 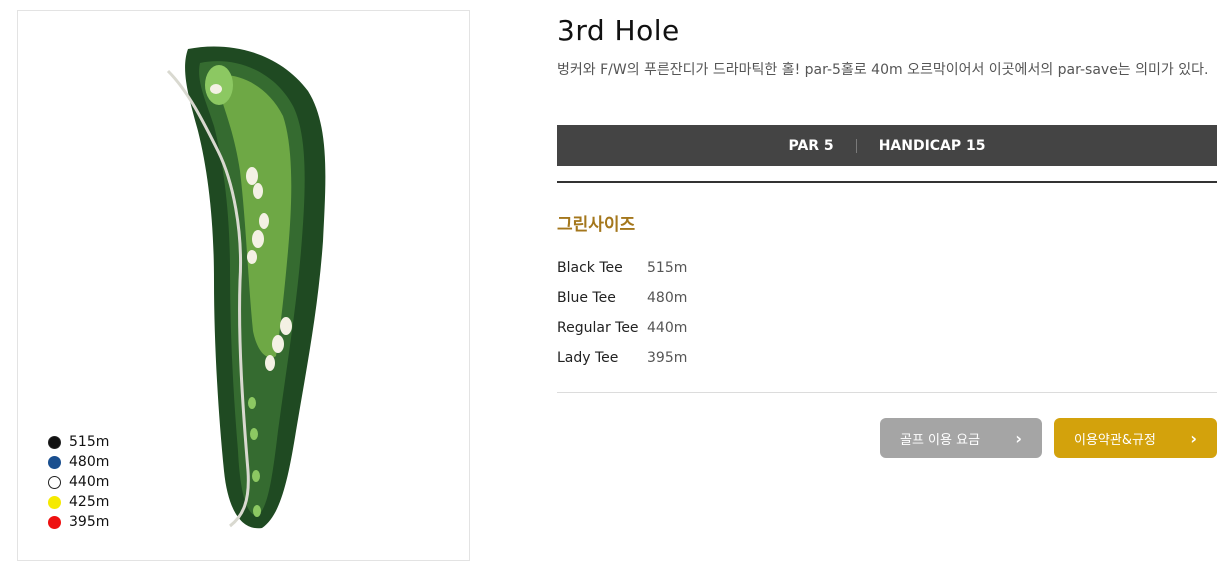 I want to click on bottom-divider, so click(x=887, y=392).